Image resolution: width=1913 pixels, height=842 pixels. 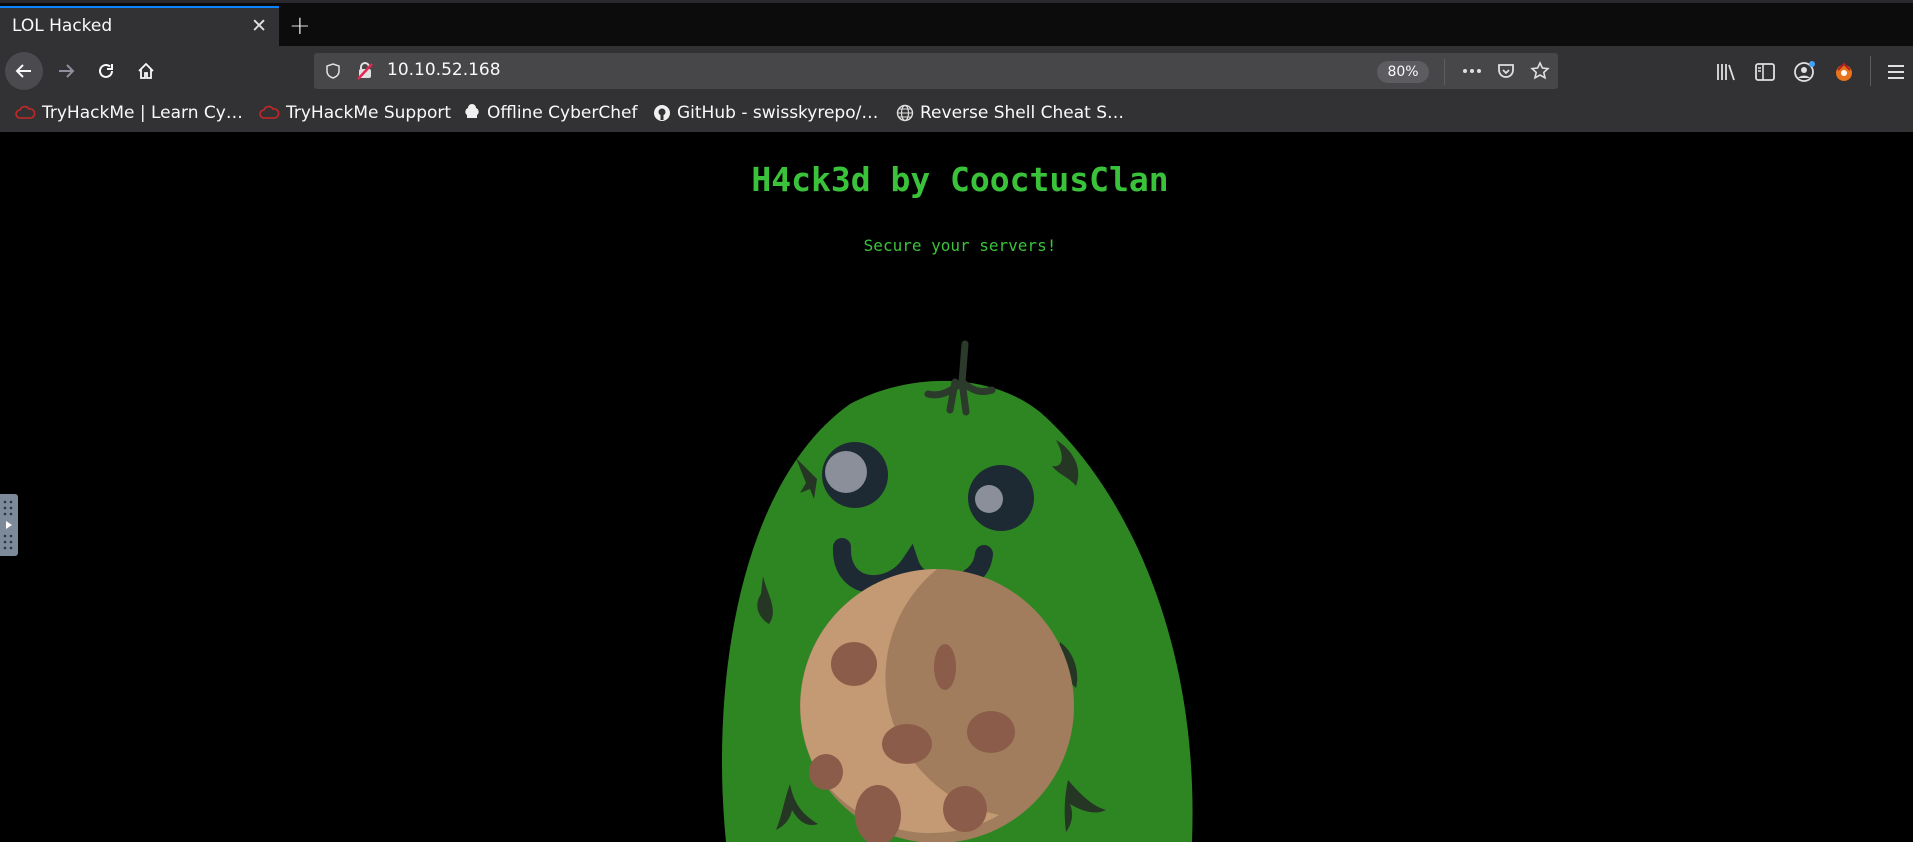 What do you see at coordinates (1472, 71) in the screenshot?
I see `page-actions-icon` at bounding box center [1472, 71].